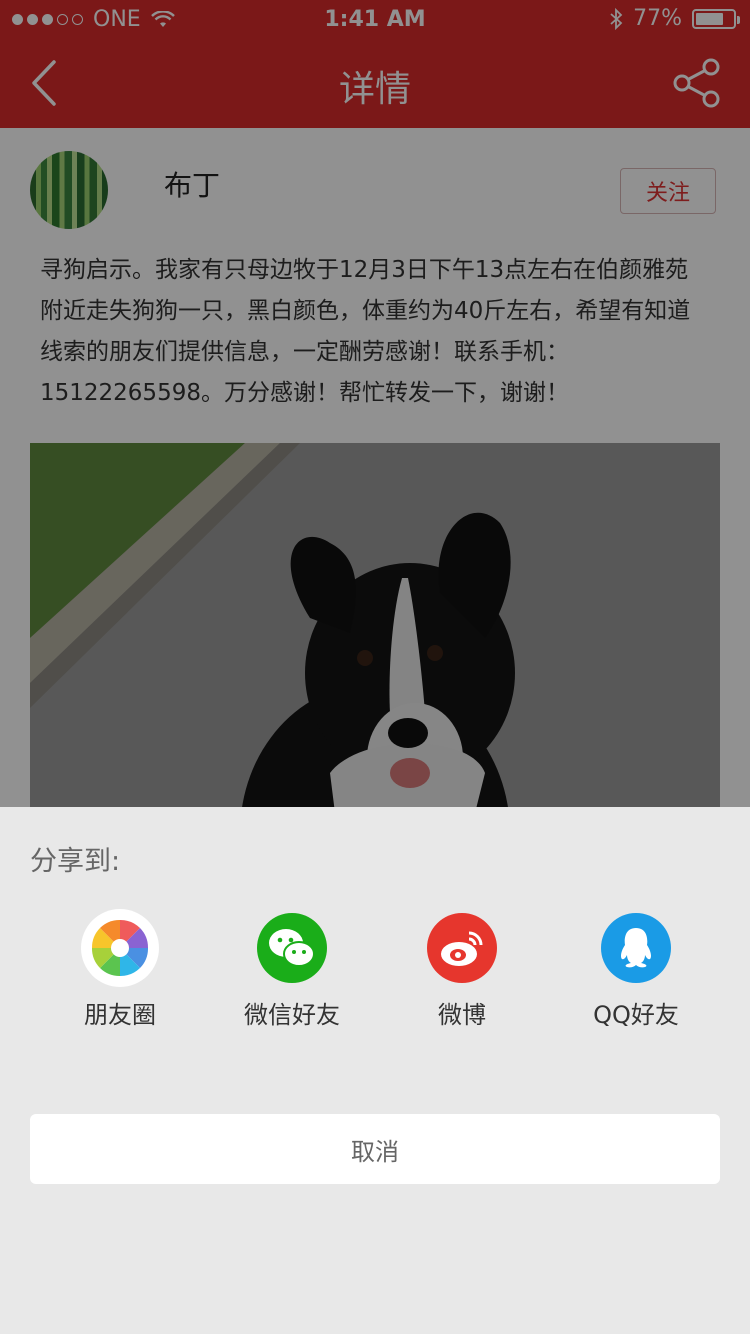 The width and height of the screenshot is (750, 1334). What do you see at coordinates (120, 948) in the screenshot?
I see `moments-icon` at bounding box center [120, 948].